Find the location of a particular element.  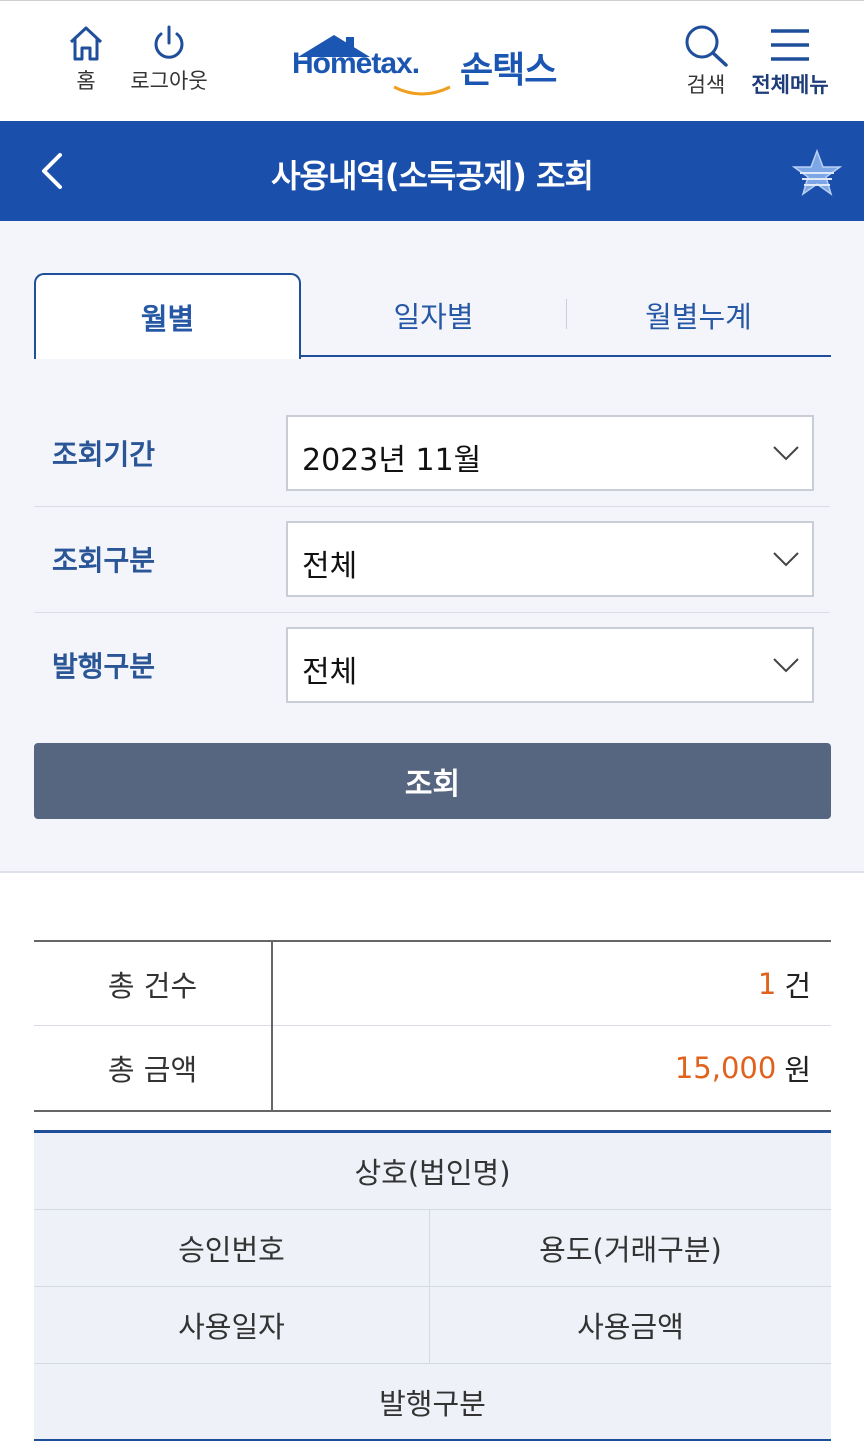

total-count-unit: 건 is located at coordinates (797, 986).